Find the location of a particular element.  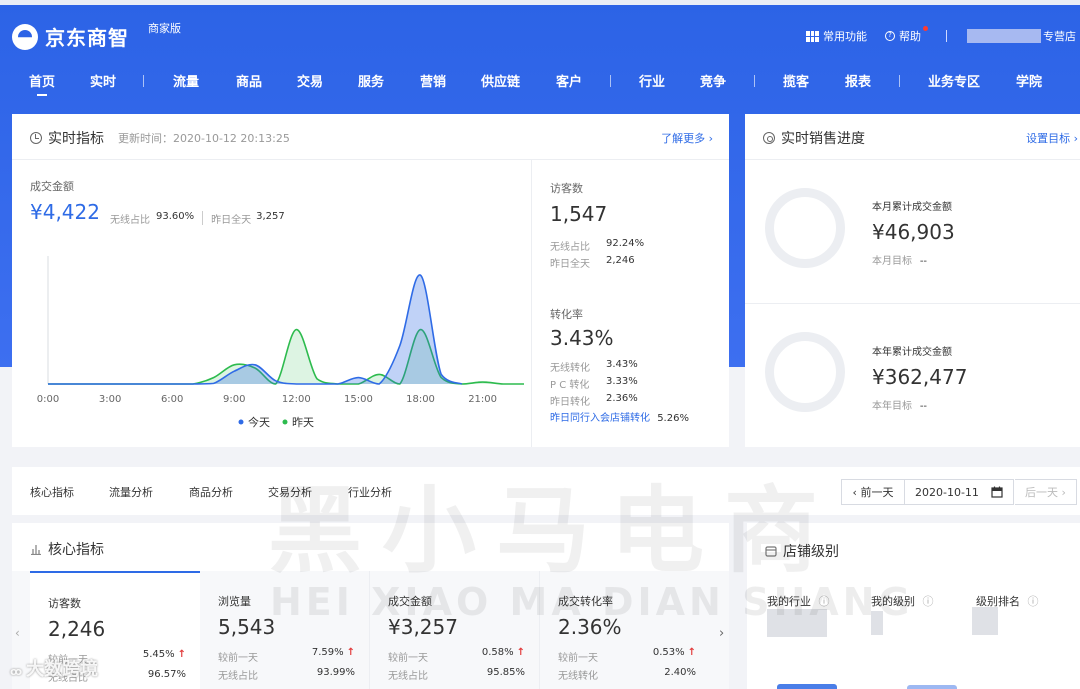

nav-tab-reports: 报表 is located at coordinates (858, 80).